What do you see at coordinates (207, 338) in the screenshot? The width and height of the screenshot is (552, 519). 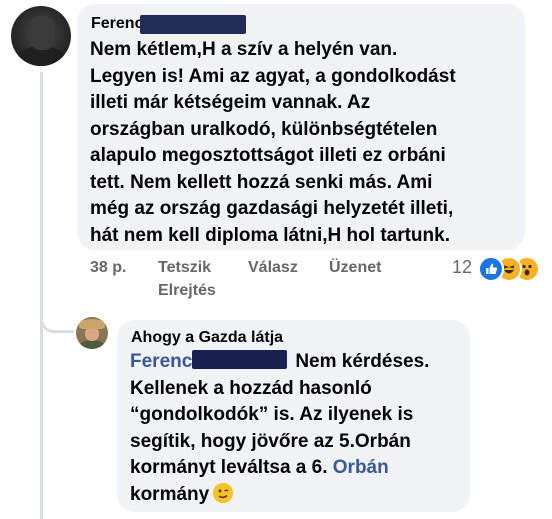 I see `reply-author-name: Ahogy a Gazda látja` at bounding box center [207, 338].